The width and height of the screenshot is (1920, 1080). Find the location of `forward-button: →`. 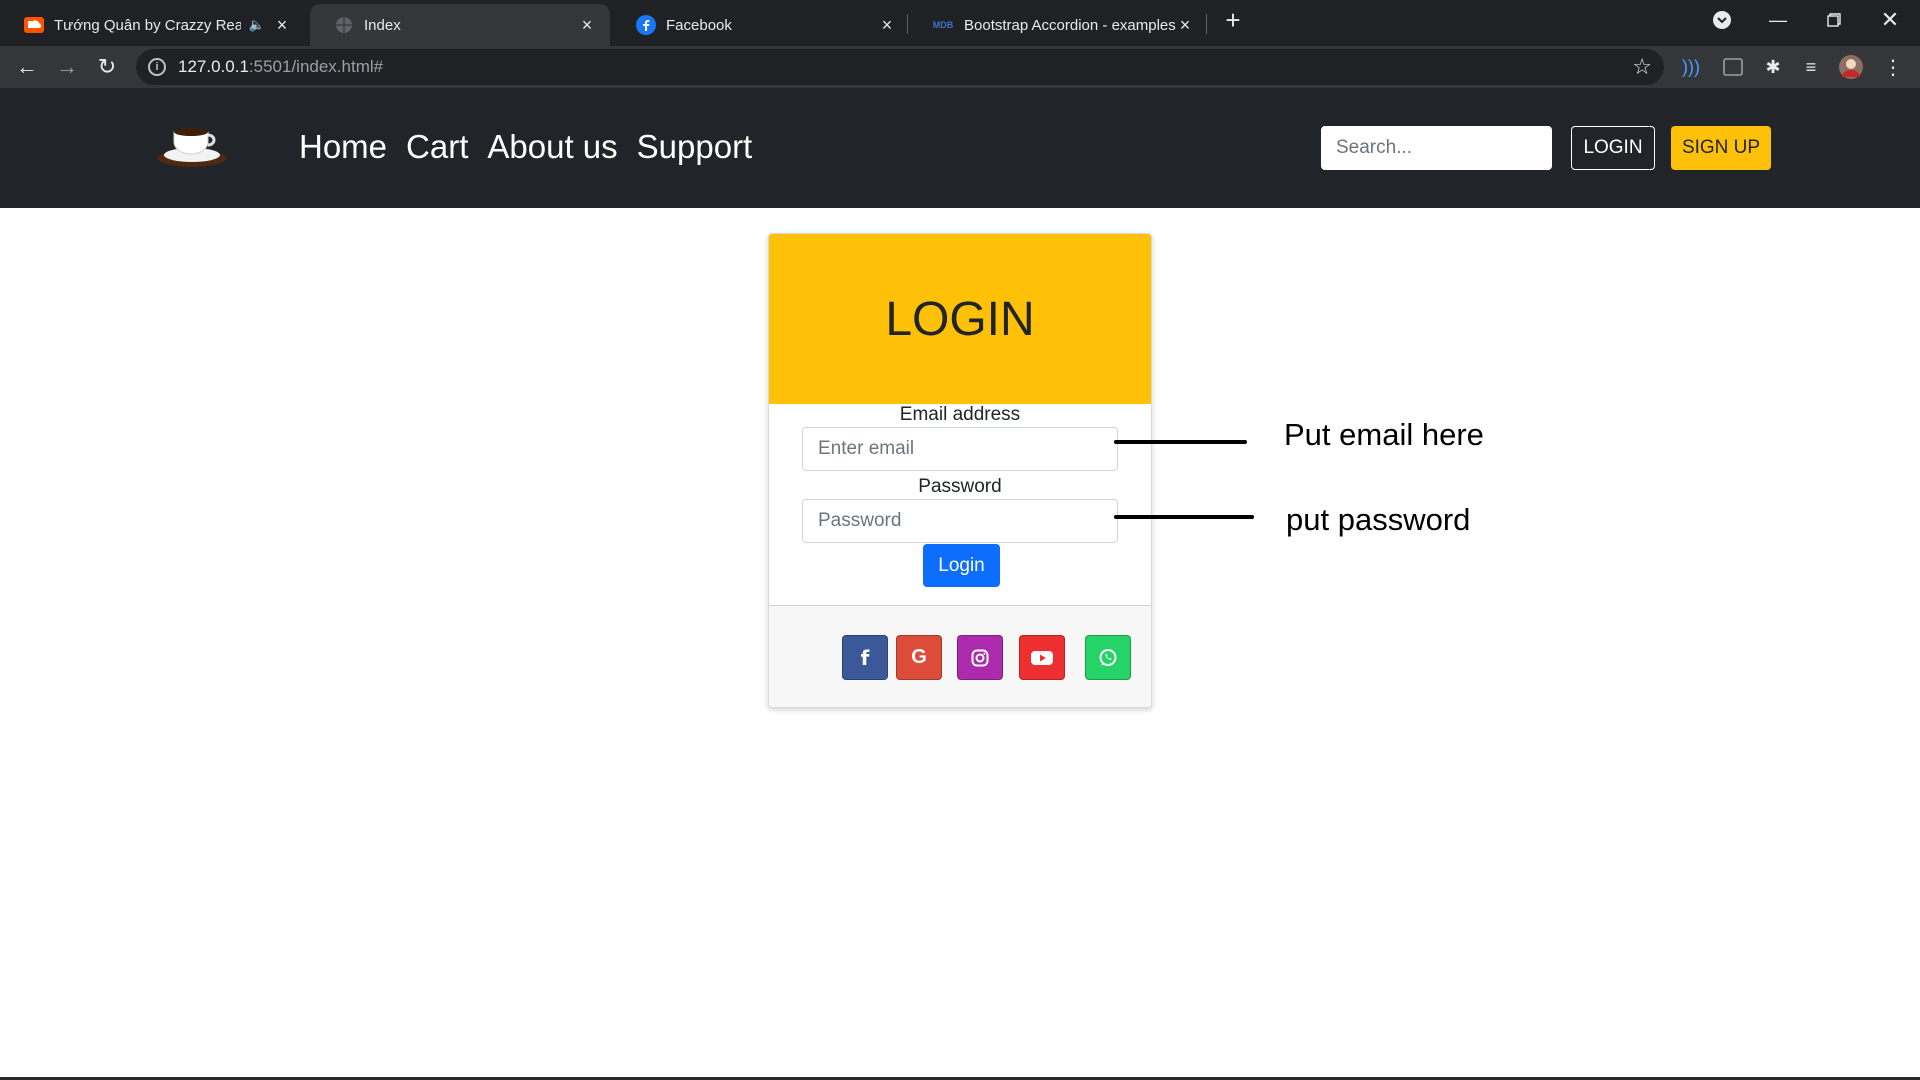

forward-button: → is located at coordinates (67, 67).